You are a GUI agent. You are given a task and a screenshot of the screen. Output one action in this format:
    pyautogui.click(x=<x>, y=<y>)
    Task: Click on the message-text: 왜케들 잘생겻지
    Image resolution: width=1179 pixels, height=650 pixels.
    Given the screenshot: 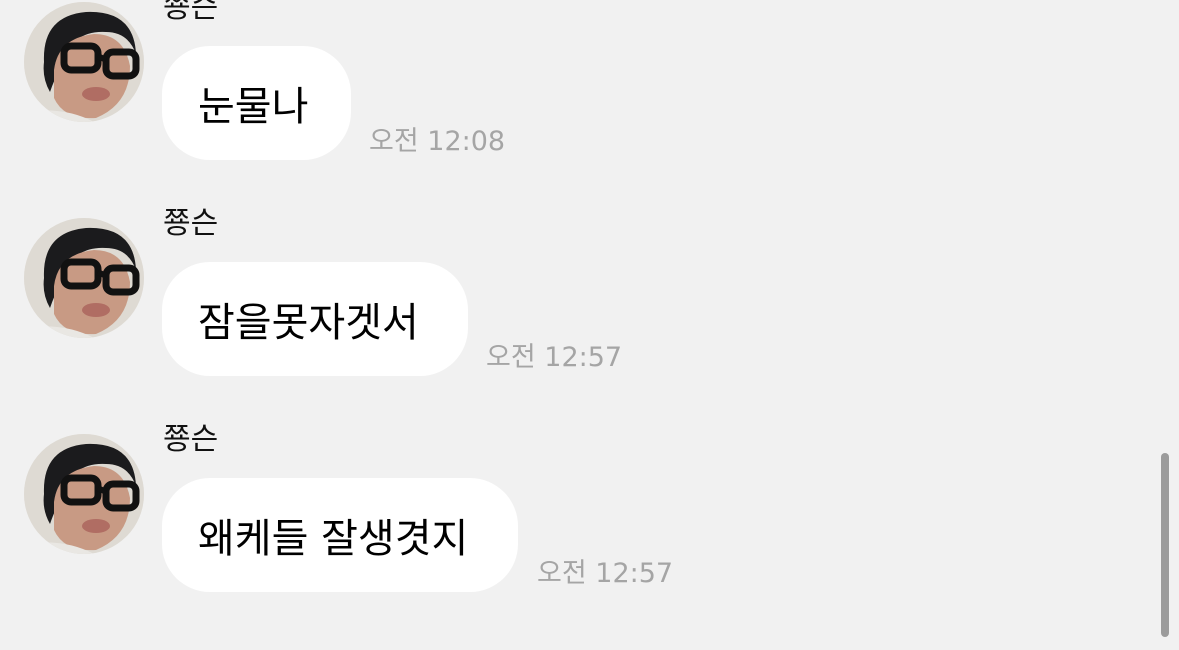 What is the action you would take?
    pyautogui.click(x=333, y=539)
    